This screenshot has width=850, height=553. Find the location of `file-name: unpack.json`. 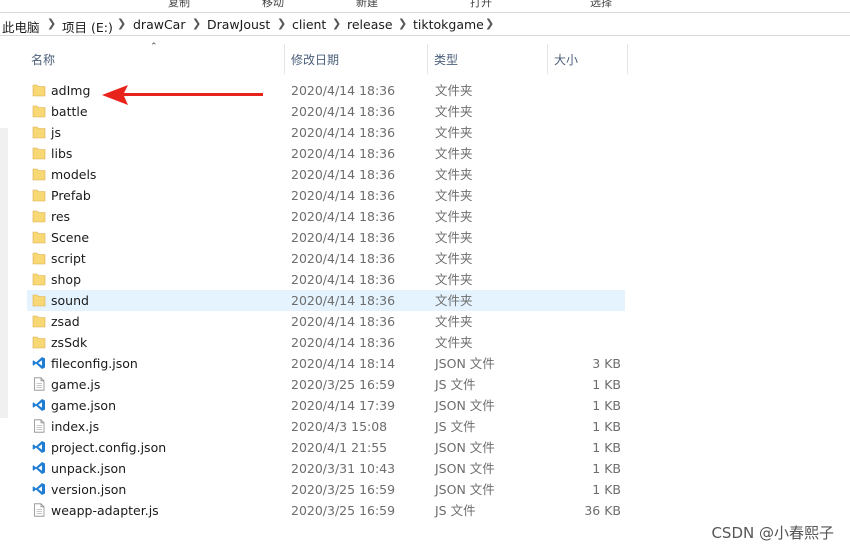

file-name: unpack.json is located at coordinates (89, 468).